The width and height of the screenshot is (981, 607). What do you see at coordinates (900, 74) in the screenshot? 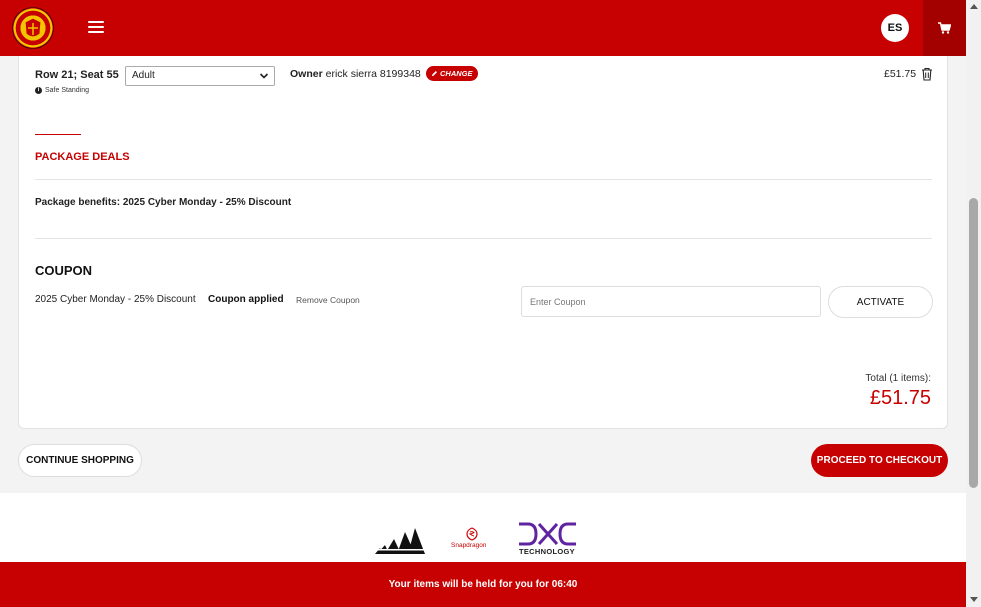
I see `ticket-price: £51.75` at bounding box center [900, 74].